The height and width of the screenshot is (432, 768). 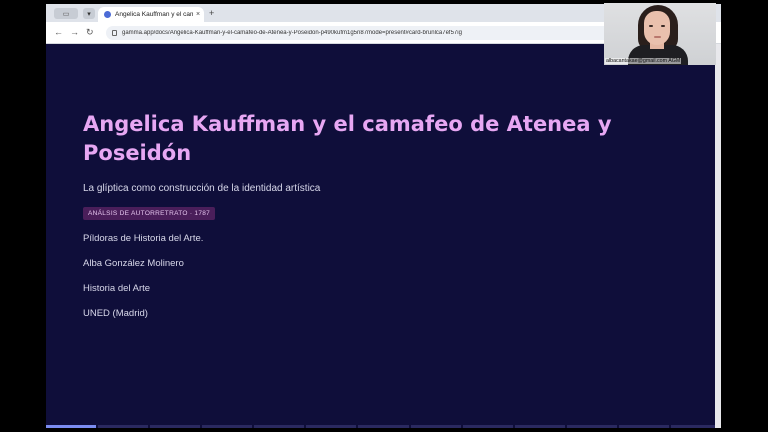 I want to click on tab-search-chevron-icon: ▾, so click(x=89, y=13).